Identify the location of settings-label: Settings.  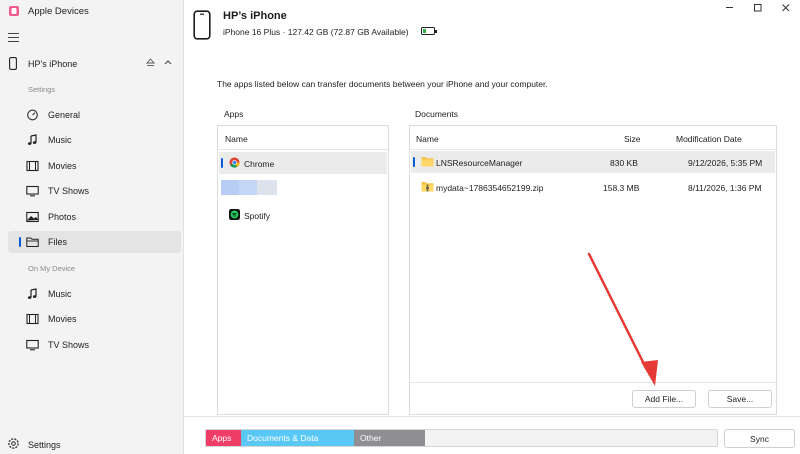
(44, 445).